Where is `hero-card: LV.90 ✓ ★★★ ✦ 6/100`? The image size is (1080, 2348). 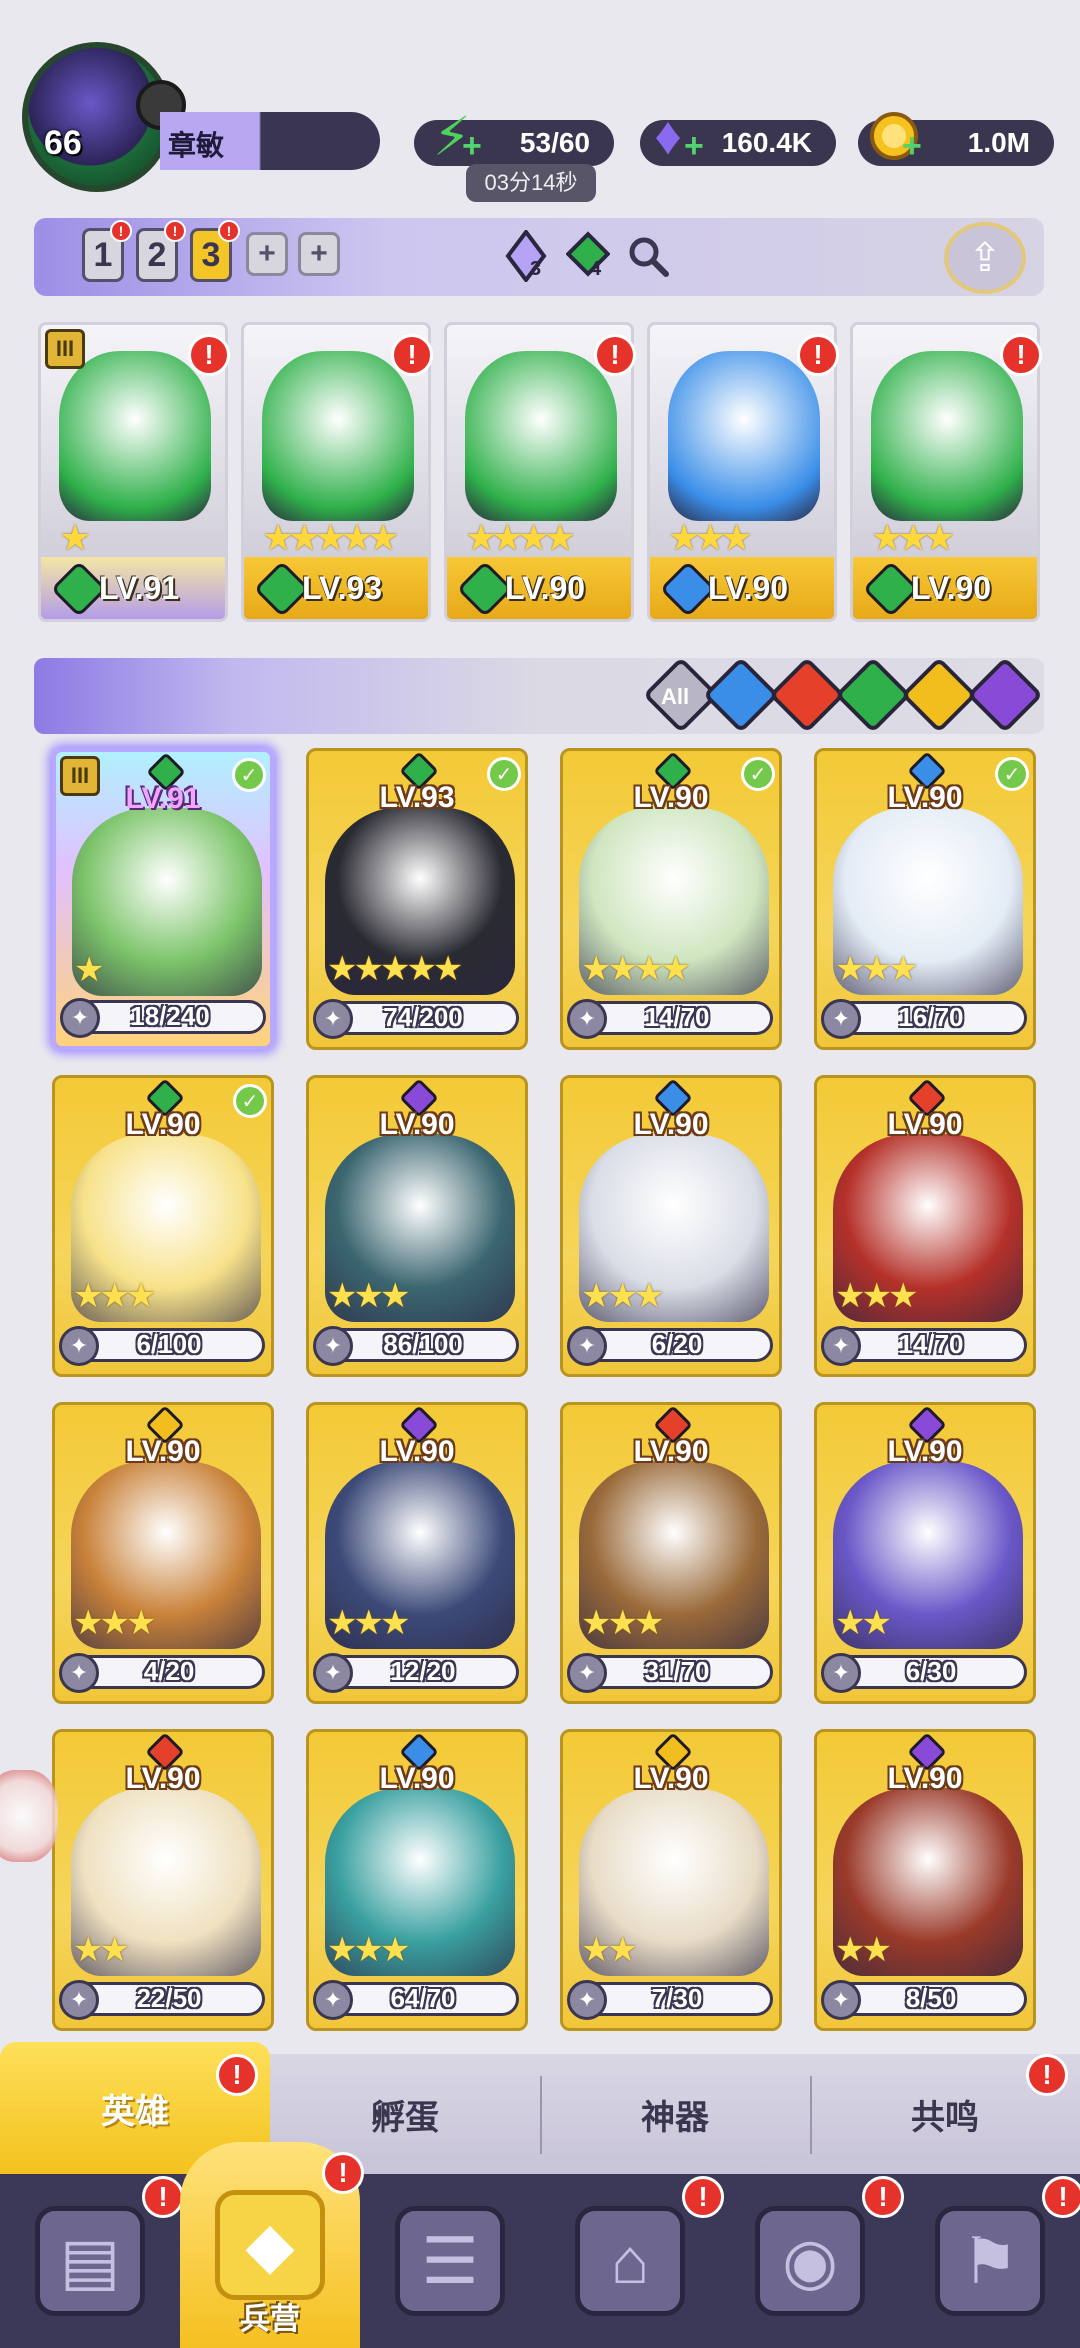
hero-card: LV.90 ✓ ★★★ ✦ 6/100 is located at coordinates (163, 1226).